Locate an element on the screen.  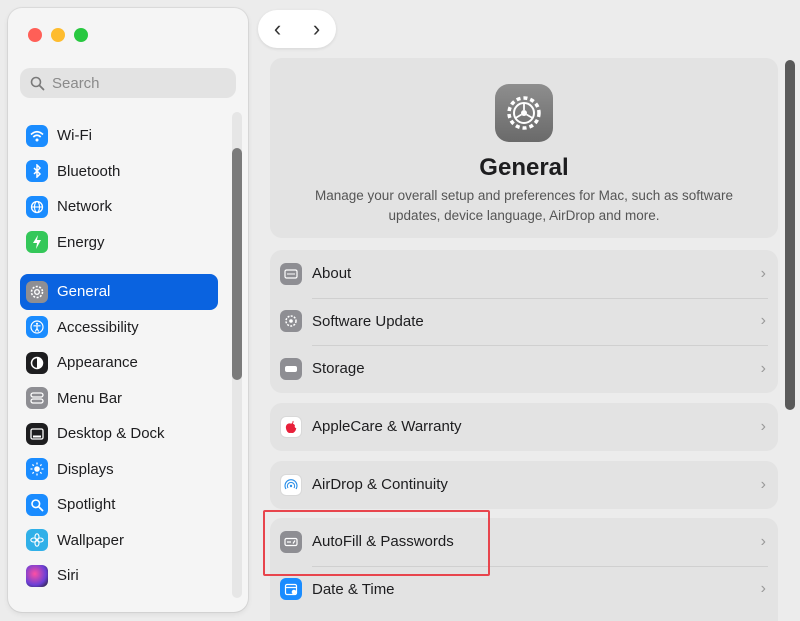
sidebar-item-wallpaper: Wallpaper is located at coordinates (119, 541).